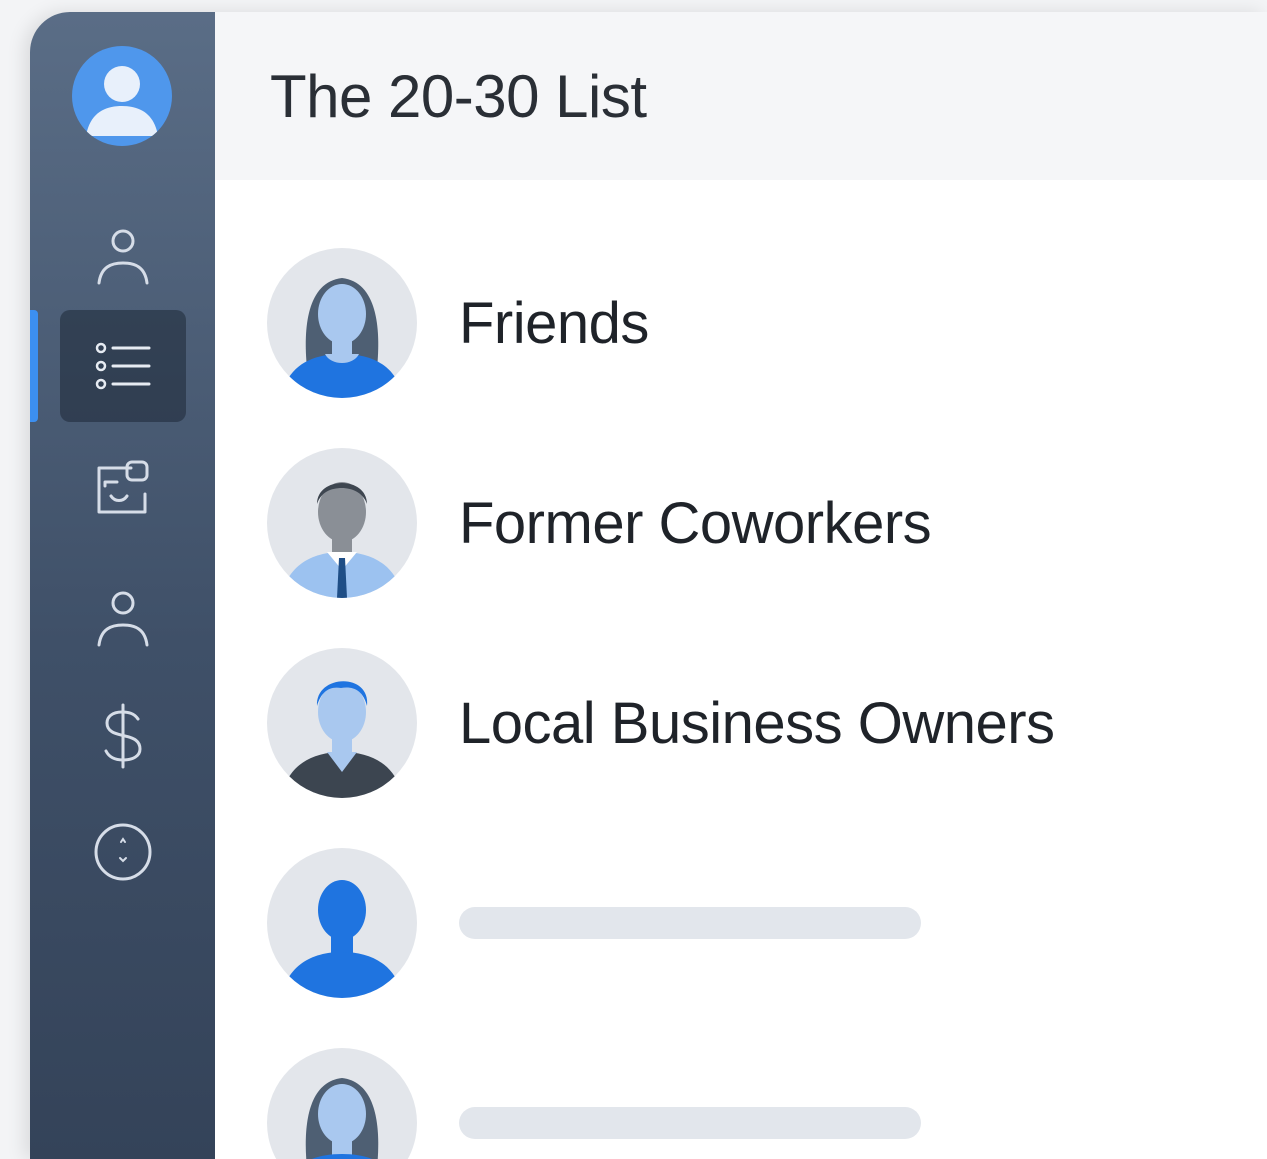 This screenshot has height=1159, width=1267. I want to click on dollar-icon, so click(123, 736).